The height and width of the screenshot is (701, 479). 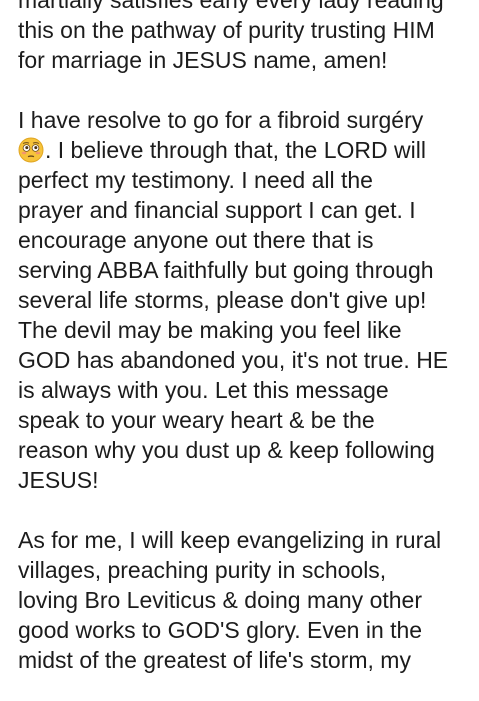 I want to click on text-line: GOD has abandoned you, it's not true. HE, so click(x=233, y=360).